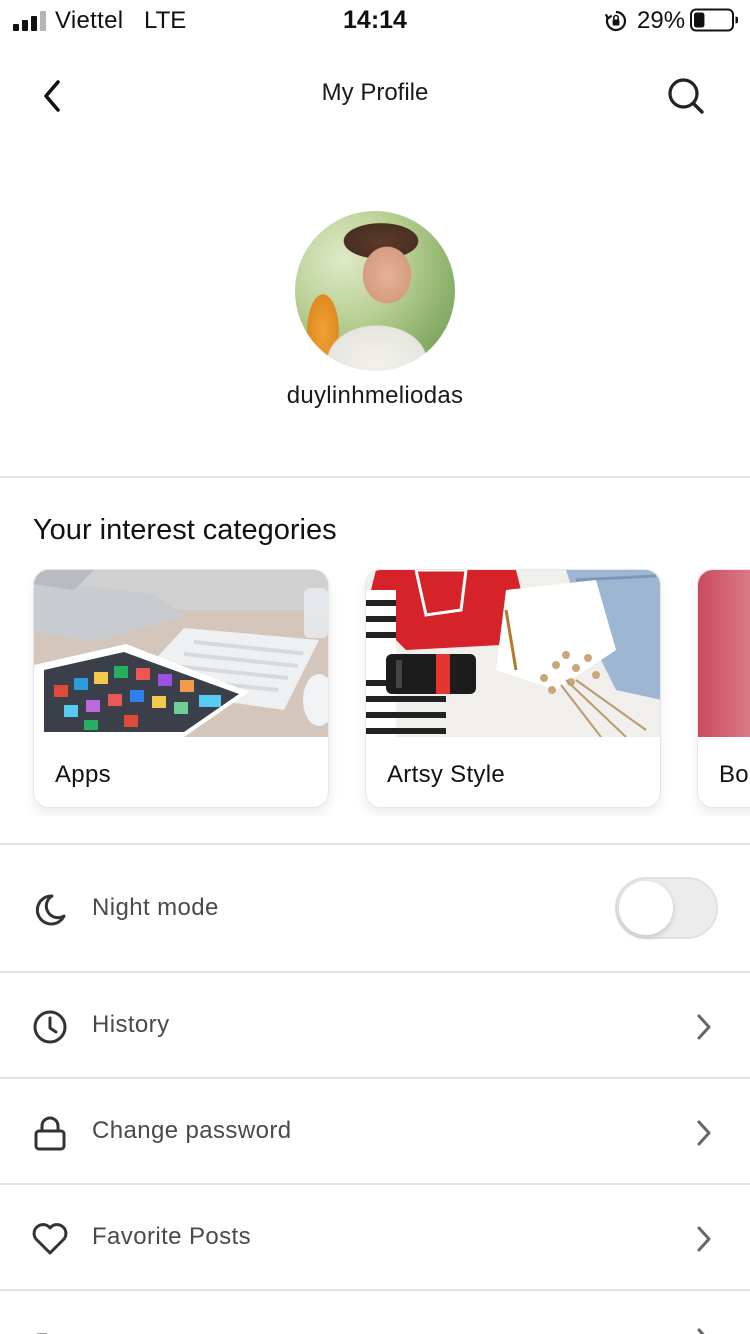 The width and height of the screenshot is (750, 1334). I want to click on night-mode-label: Night mode, so click(155, 907).